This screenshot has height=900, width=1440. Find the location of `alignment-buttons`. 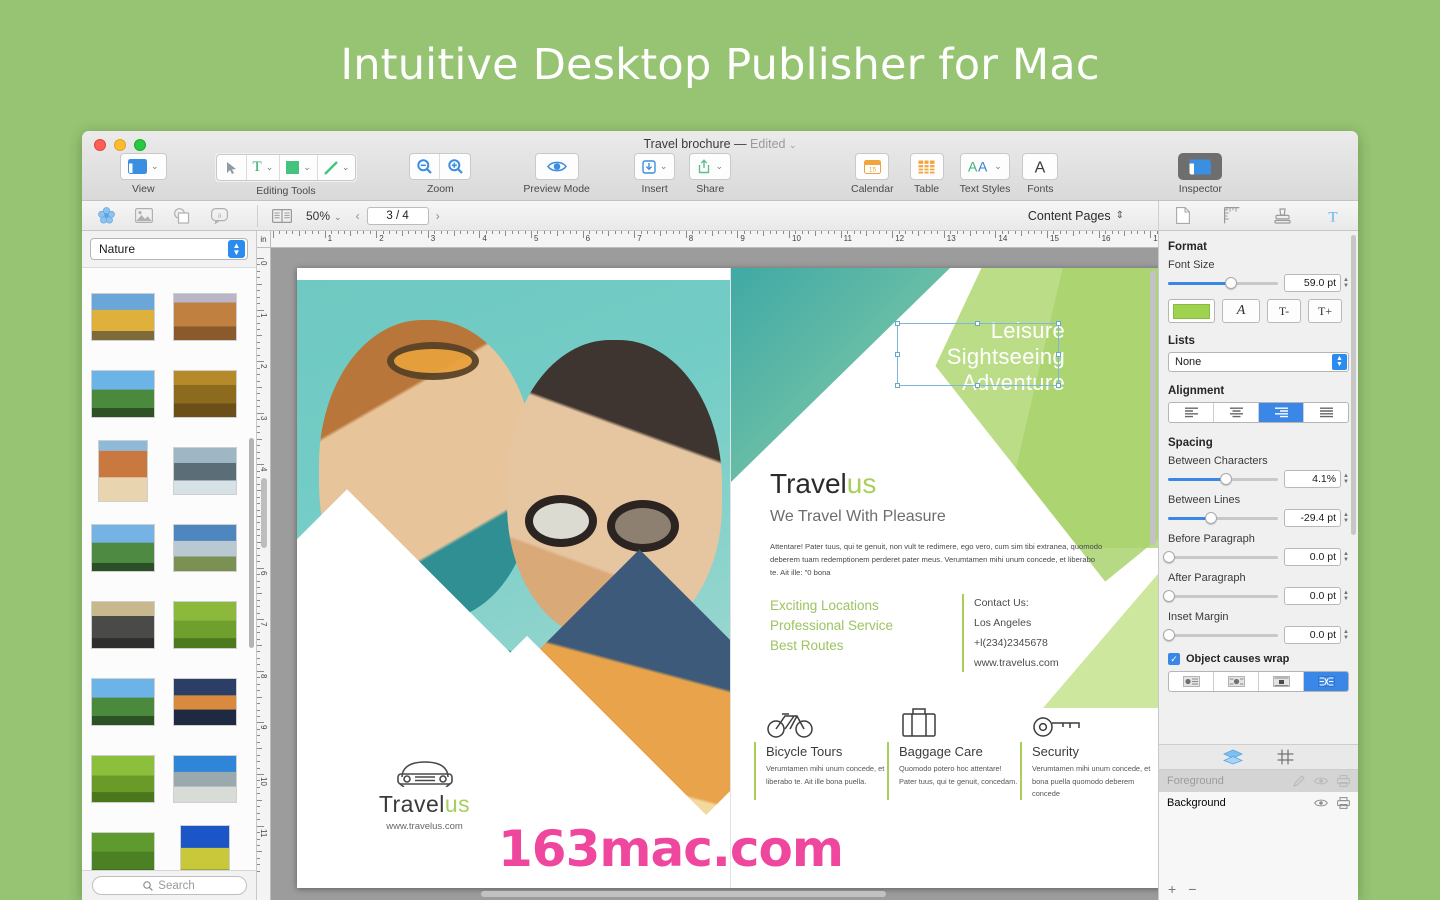

alignment-buttons is located at coordinates (1258, 412).